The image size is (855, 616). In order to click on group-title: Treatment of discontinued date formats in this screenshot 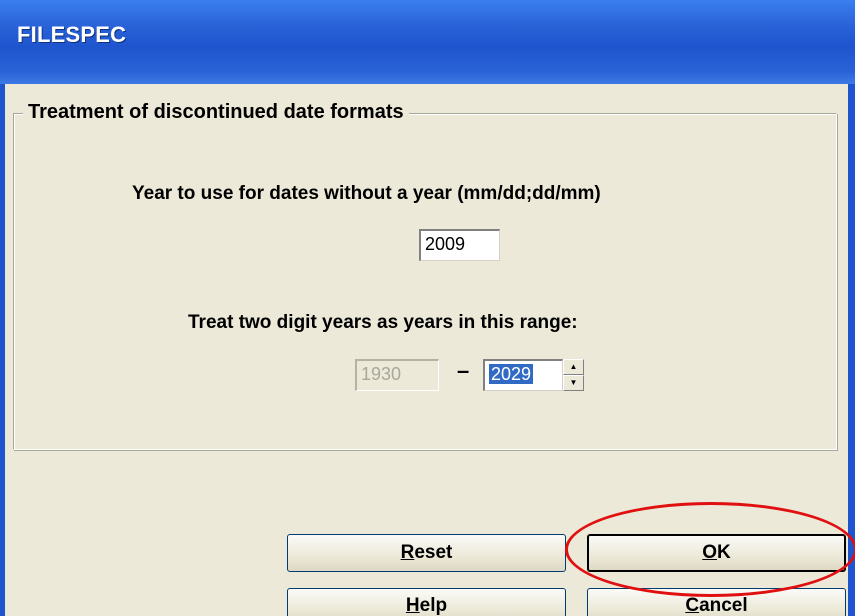, I will do `click(216, 112)`.